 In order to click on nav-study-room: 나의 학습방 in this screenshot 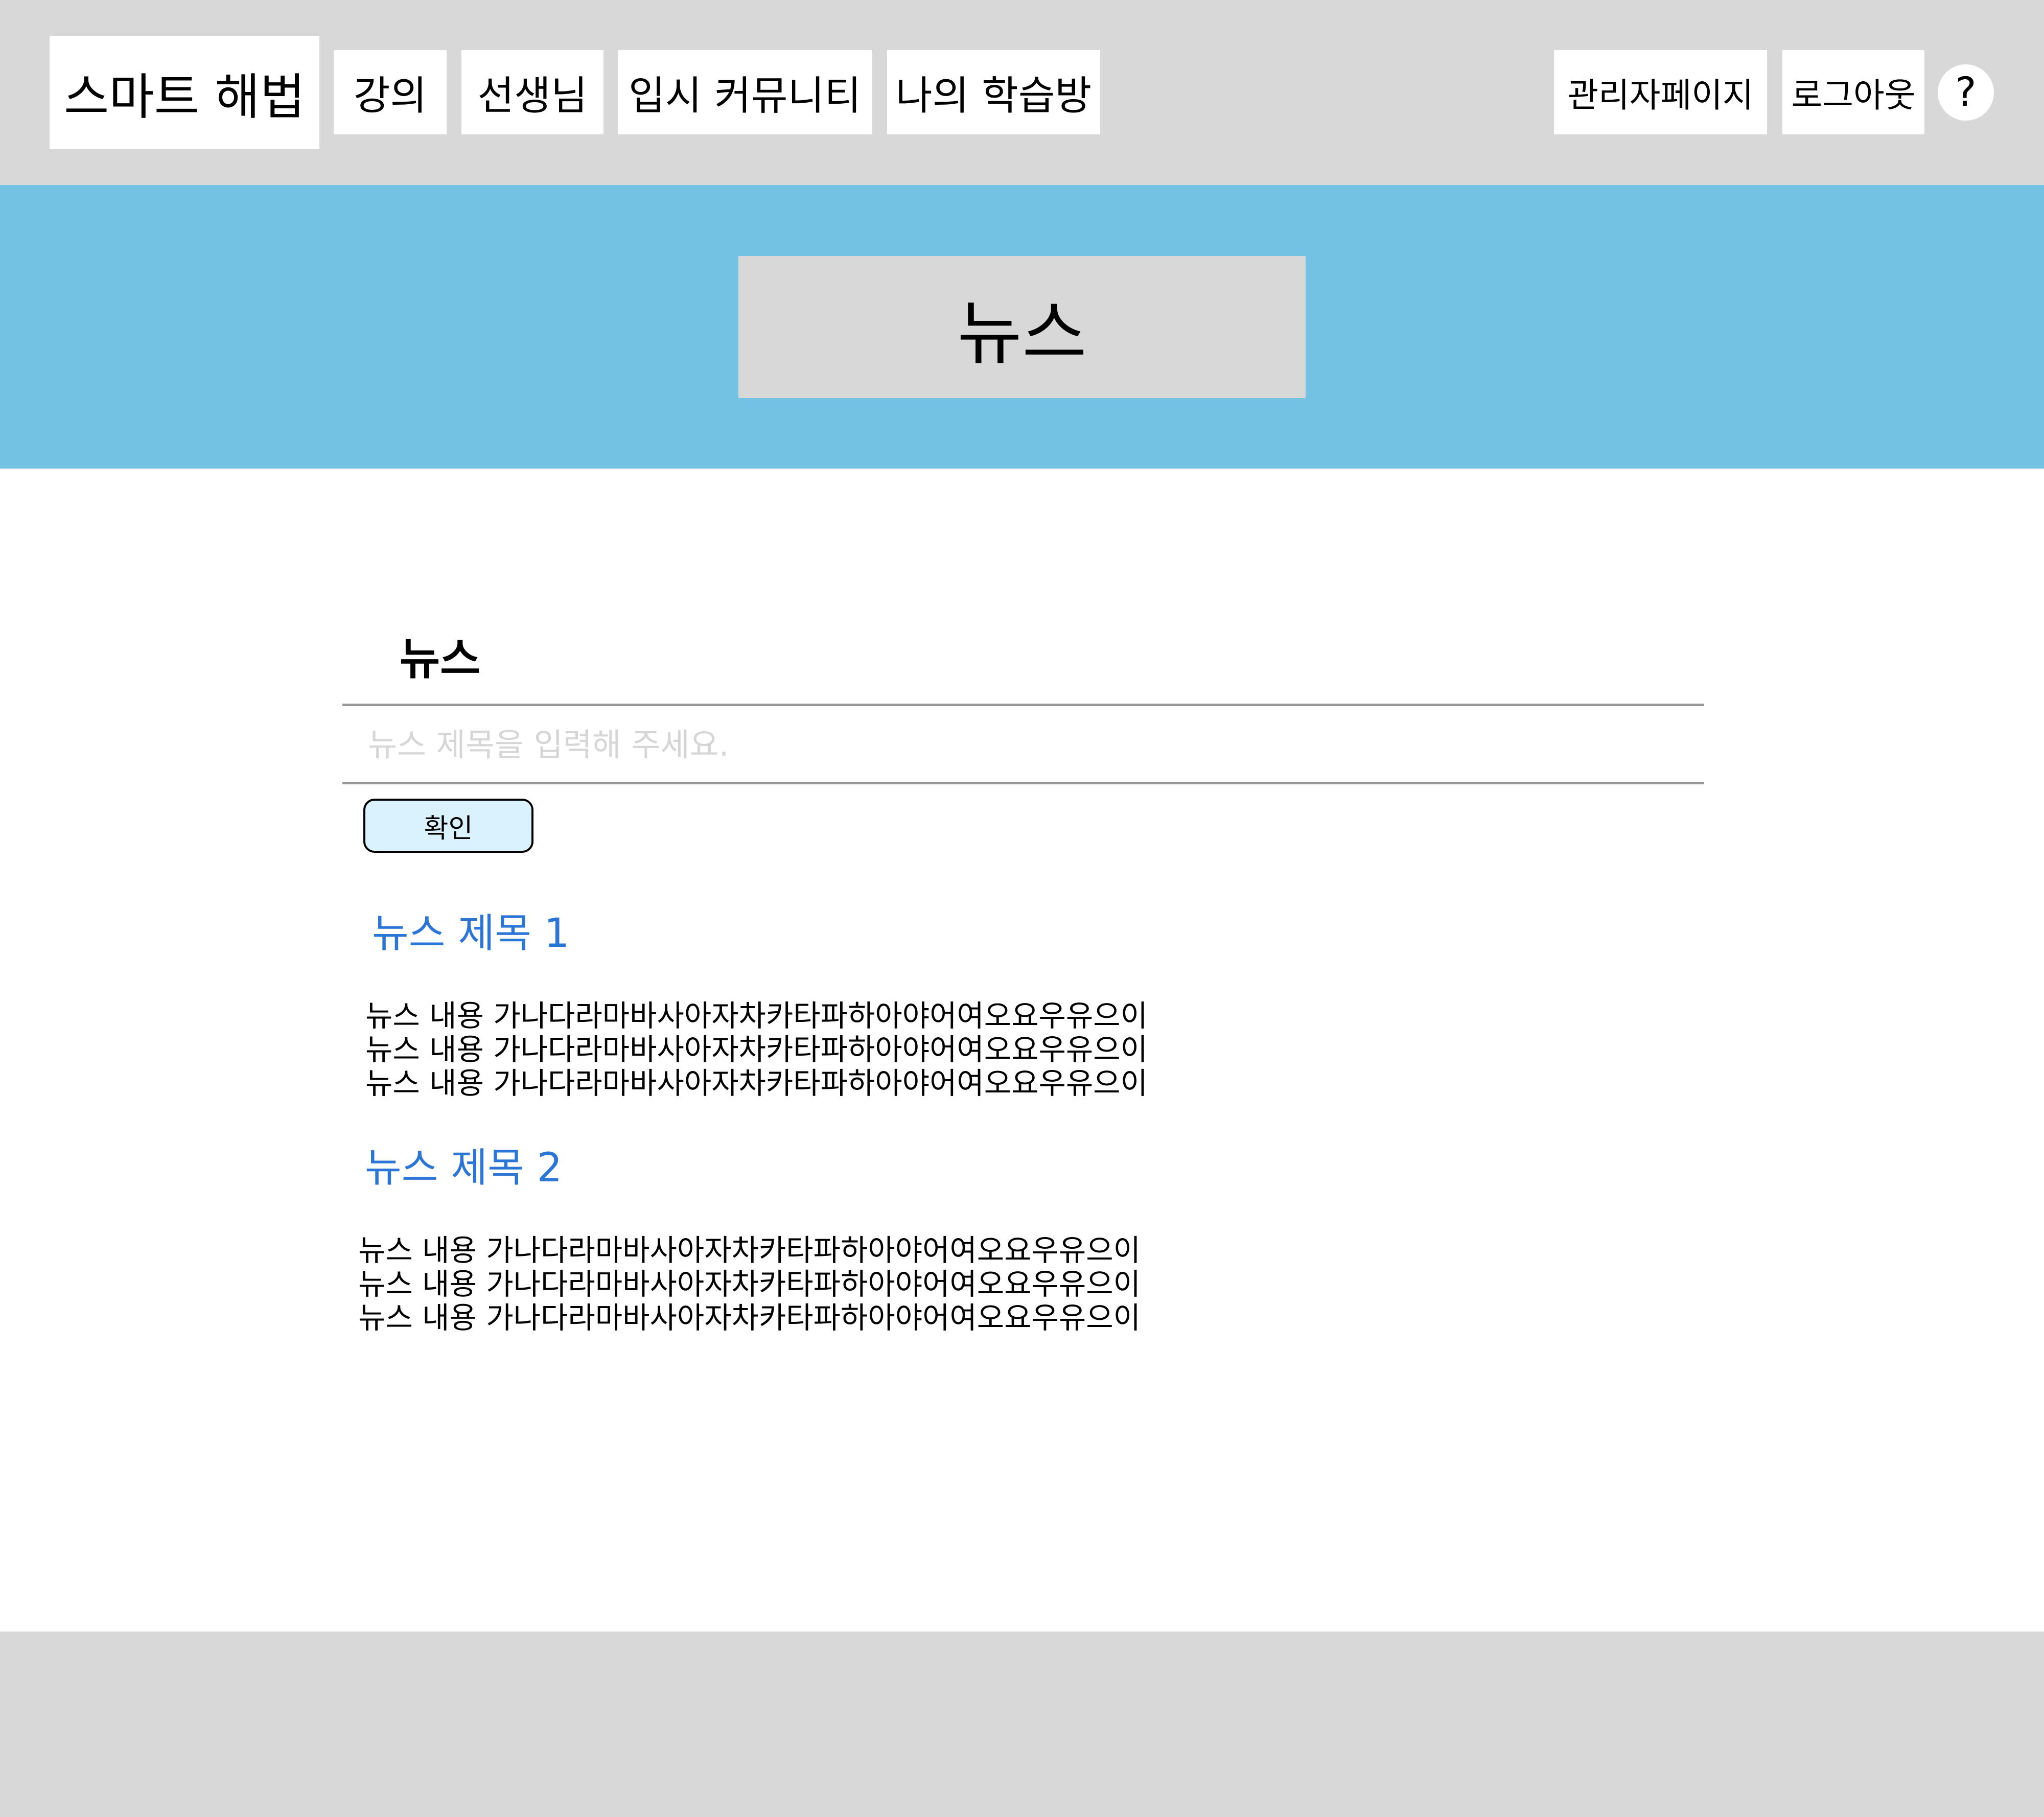, I will do `click(993, 92)`.